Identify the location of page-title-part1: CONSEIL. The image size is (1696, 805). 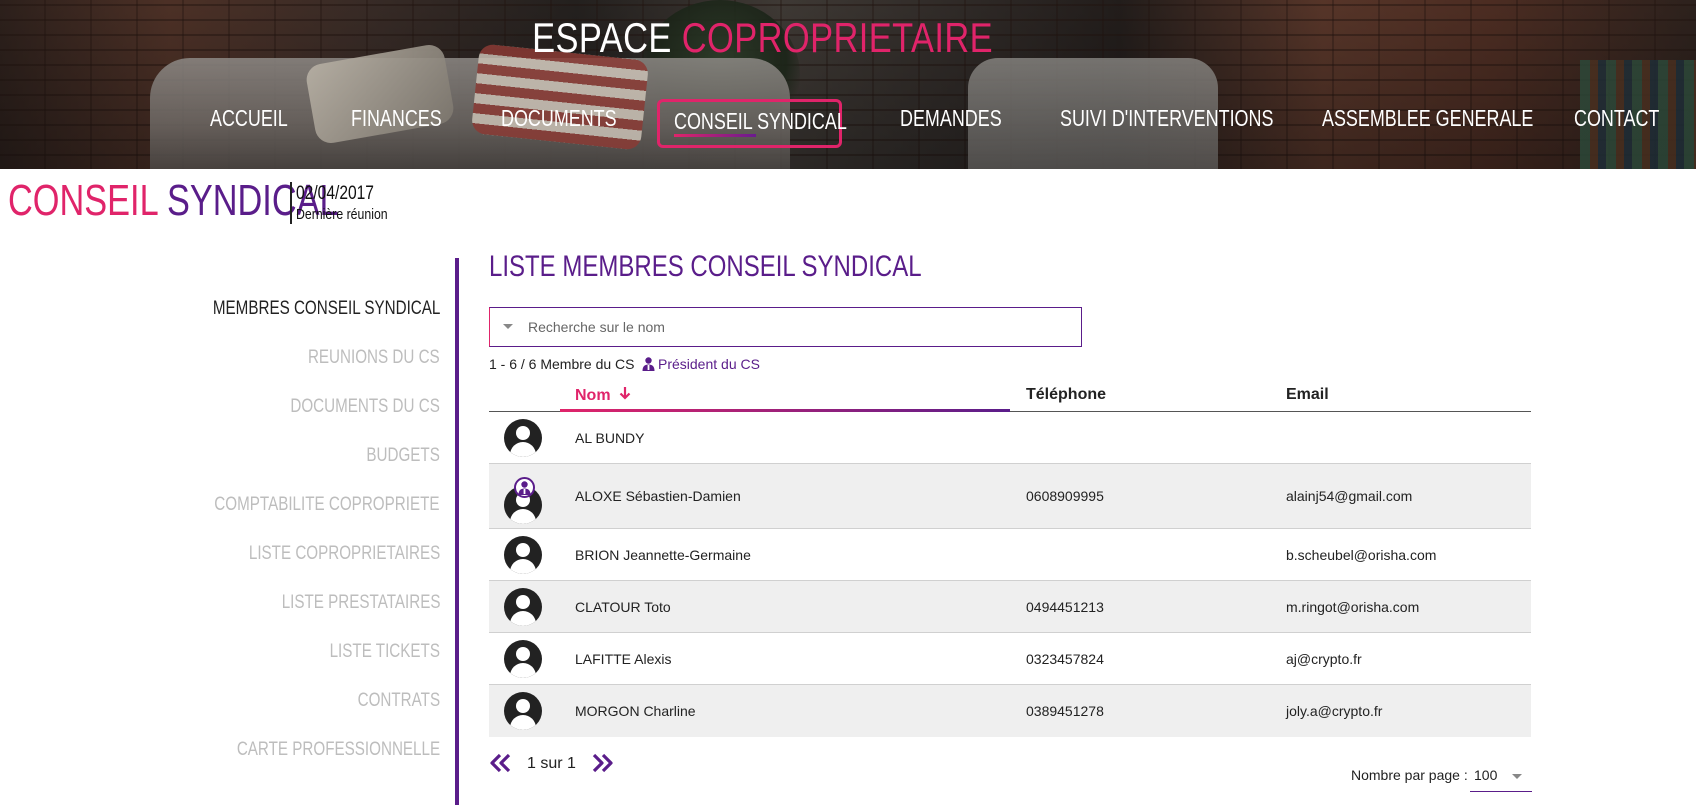
(83, 200).